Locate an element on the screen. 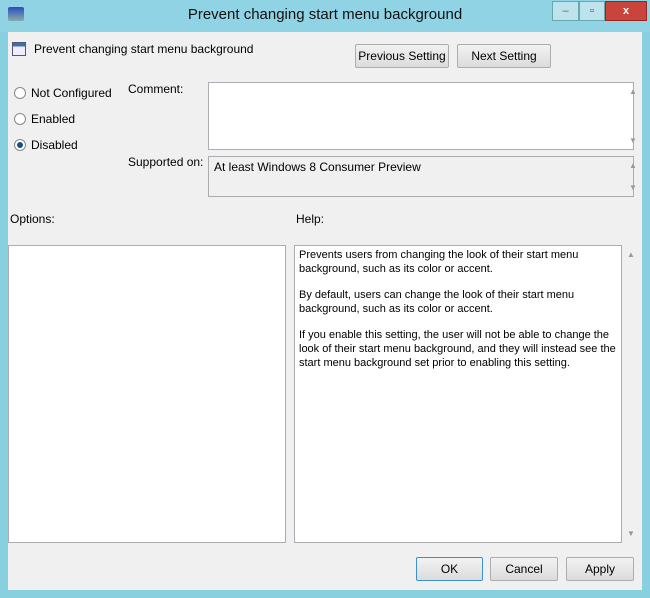  previous-setting-button: Previous Setting is located at coordinates (402, 56).